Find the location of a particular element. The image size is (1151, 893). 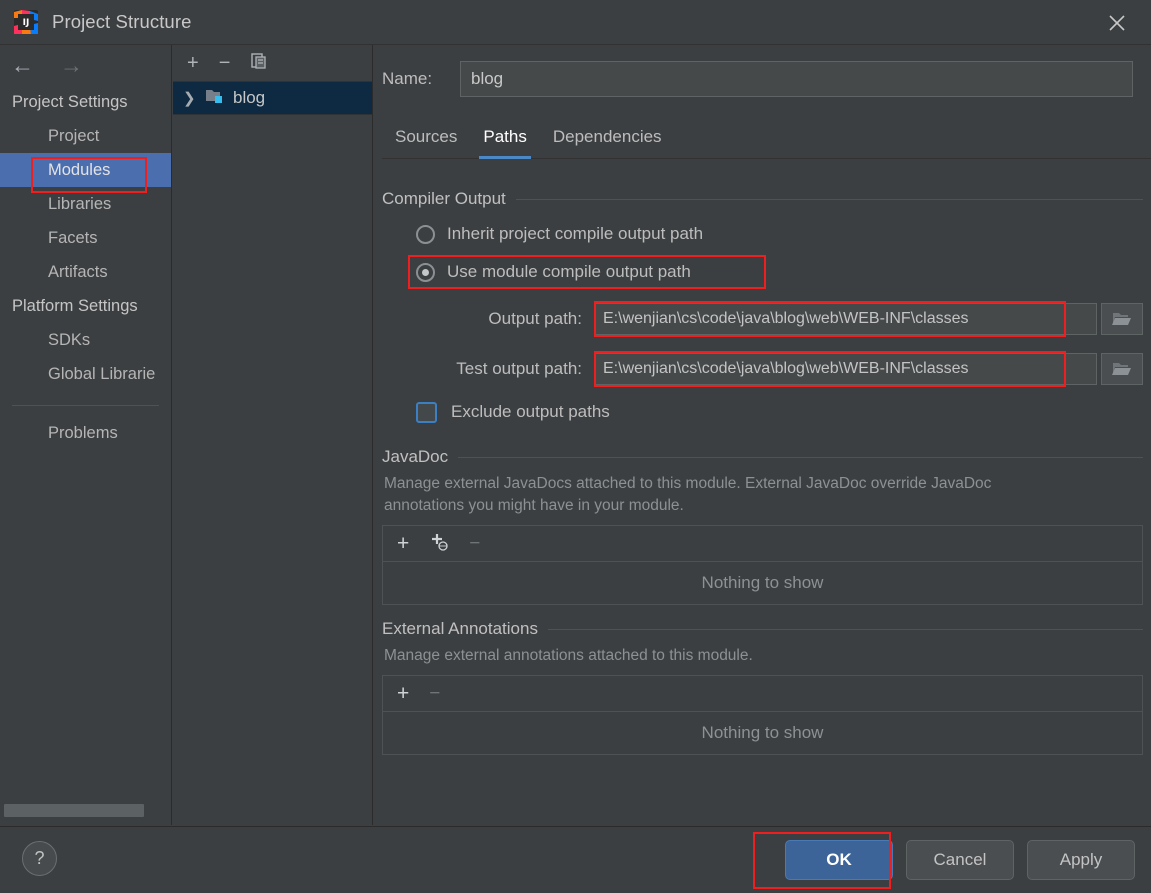

apply-button: Apply is located at coordinates (1081, 860).